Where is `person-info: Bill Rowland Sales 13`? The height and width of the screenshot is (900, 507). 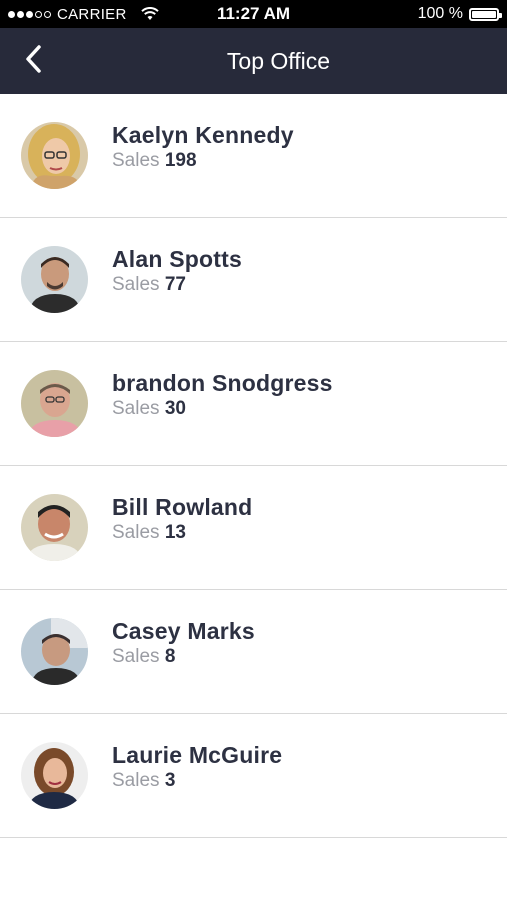
person-info: Bill Rowland Sales 13 is located at coordinates (182, 519).